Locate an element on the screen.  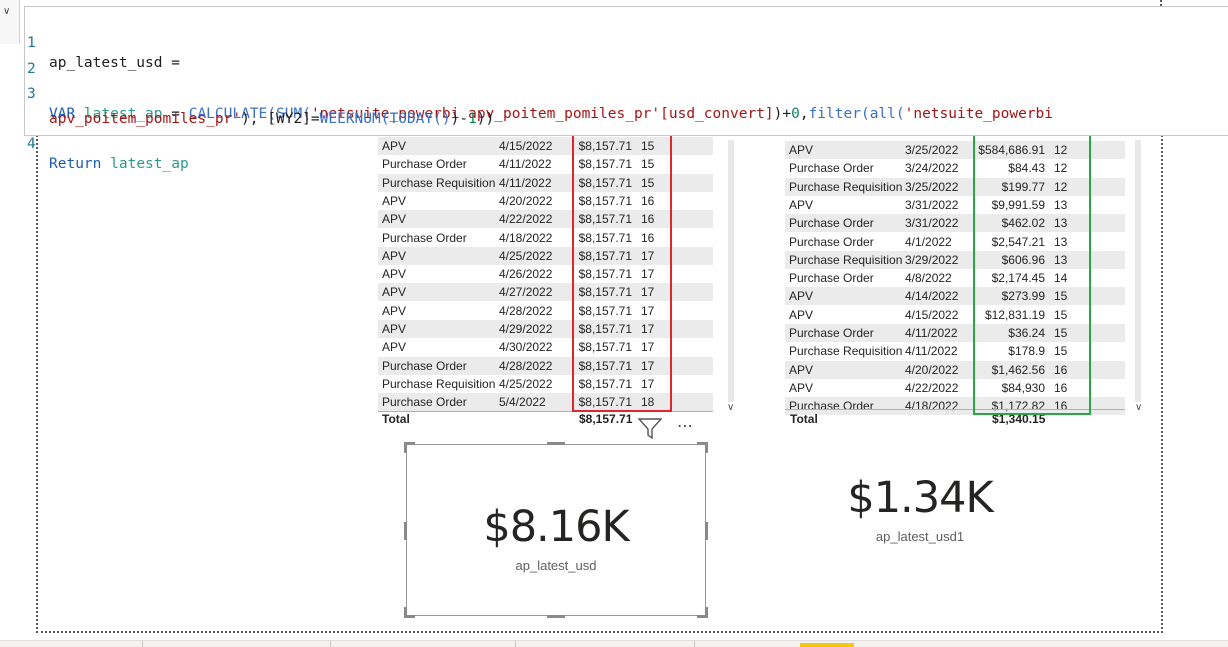
row-date-cell: 4/27/2022 is located at coordinates (526, 292).